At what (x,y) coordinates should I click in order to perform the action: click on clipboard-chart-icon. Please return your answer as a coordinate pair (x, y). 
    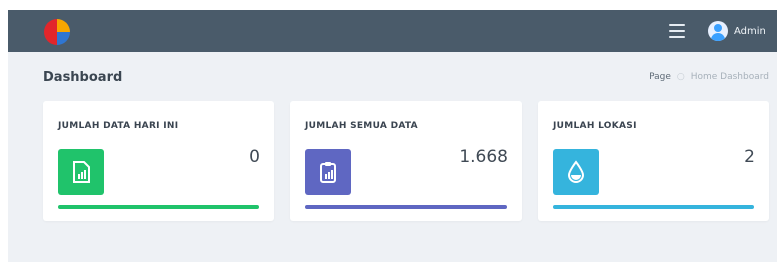
    Looking at the image, I should click on (328, 172).